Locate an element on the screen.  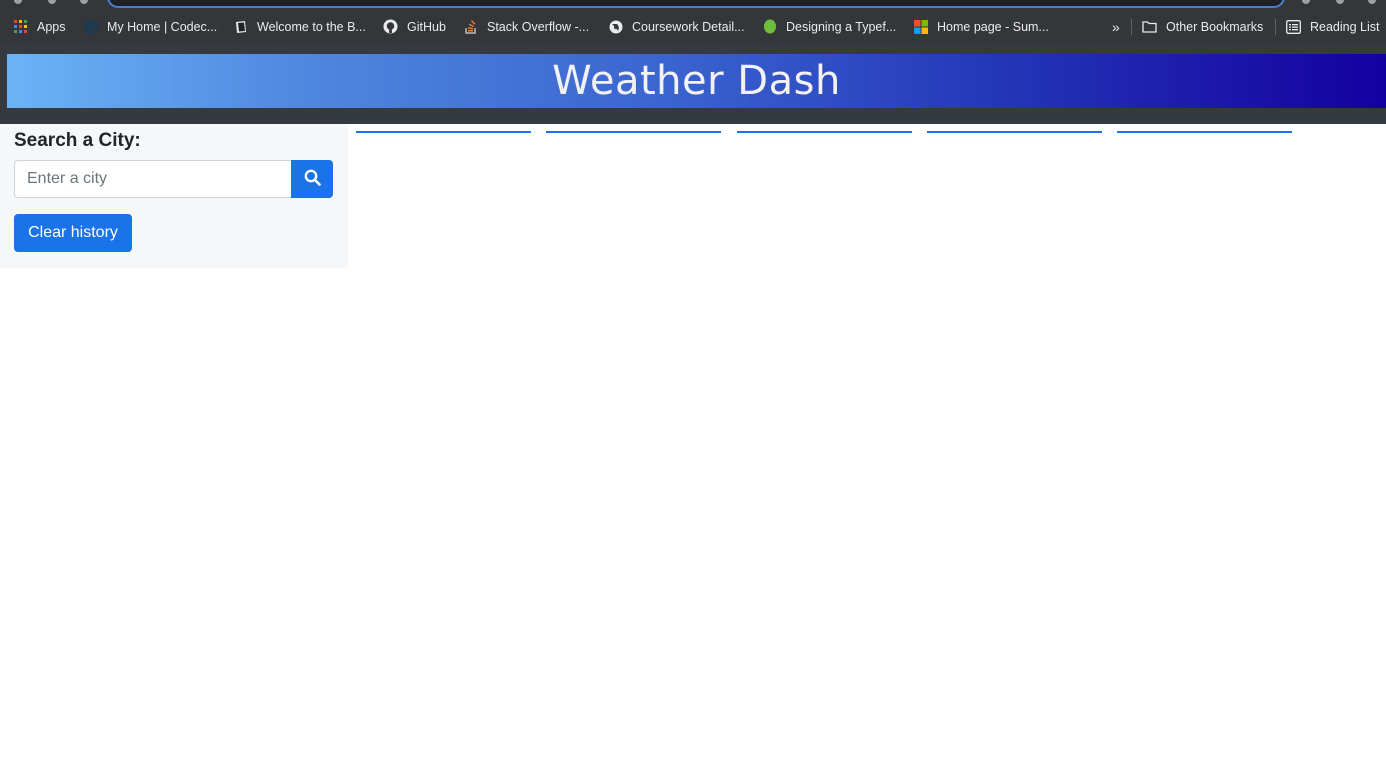
stackoverflow-icon is located at coordinates (470, 26).